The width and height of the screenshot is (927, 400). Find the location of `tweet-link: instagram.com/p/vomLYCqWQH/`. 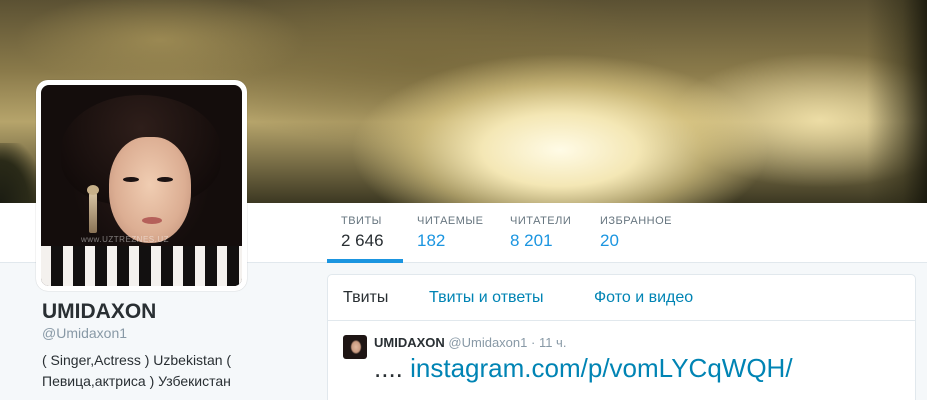

tweet-link: instagram.com/p/vomLYCqWQH/ is located at coordinates (601, 368).